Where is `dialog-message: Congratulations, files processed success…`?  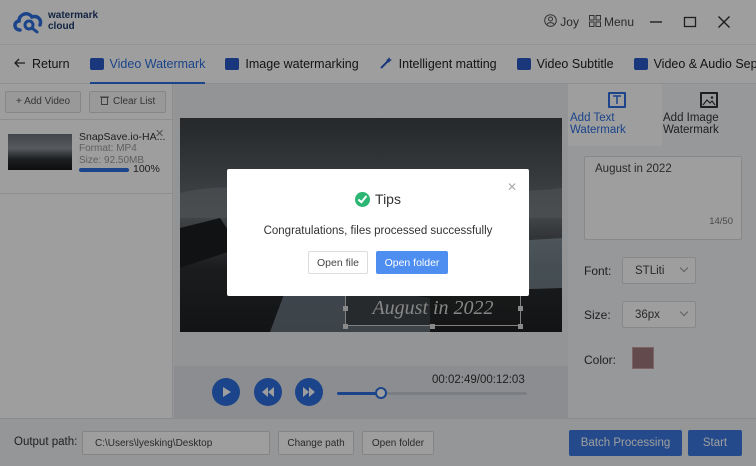 dialog-message: Congratulations, files processed success… is located at coordinates (378, 231).